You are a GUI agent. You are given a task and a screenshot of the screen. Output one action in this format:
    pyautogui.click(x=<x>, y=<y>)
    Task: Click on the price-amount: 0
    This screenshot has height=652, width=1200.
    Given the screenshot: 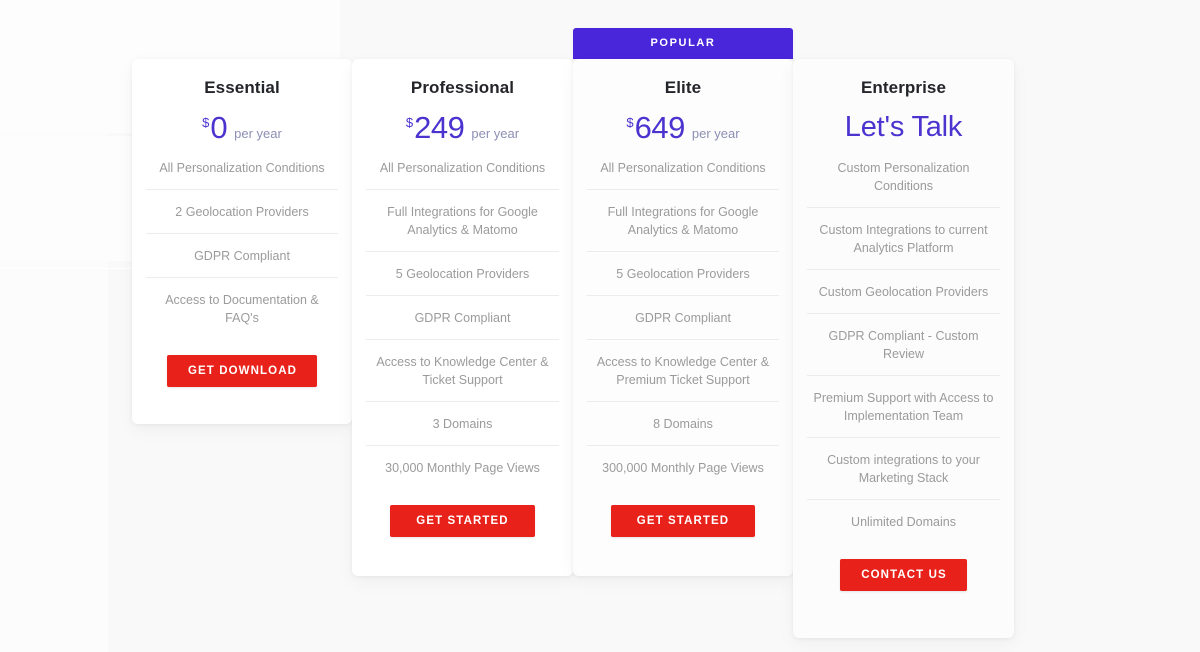 What is the action you would take?
    pyautogui.click(x=219, y=127)
    